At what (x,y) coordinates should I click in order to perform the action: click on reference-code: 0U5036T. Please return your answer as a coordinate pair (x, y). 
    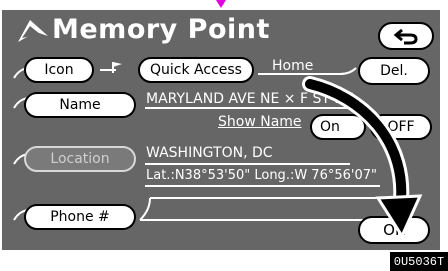
    Looking at the image, I should click on (419, 261).